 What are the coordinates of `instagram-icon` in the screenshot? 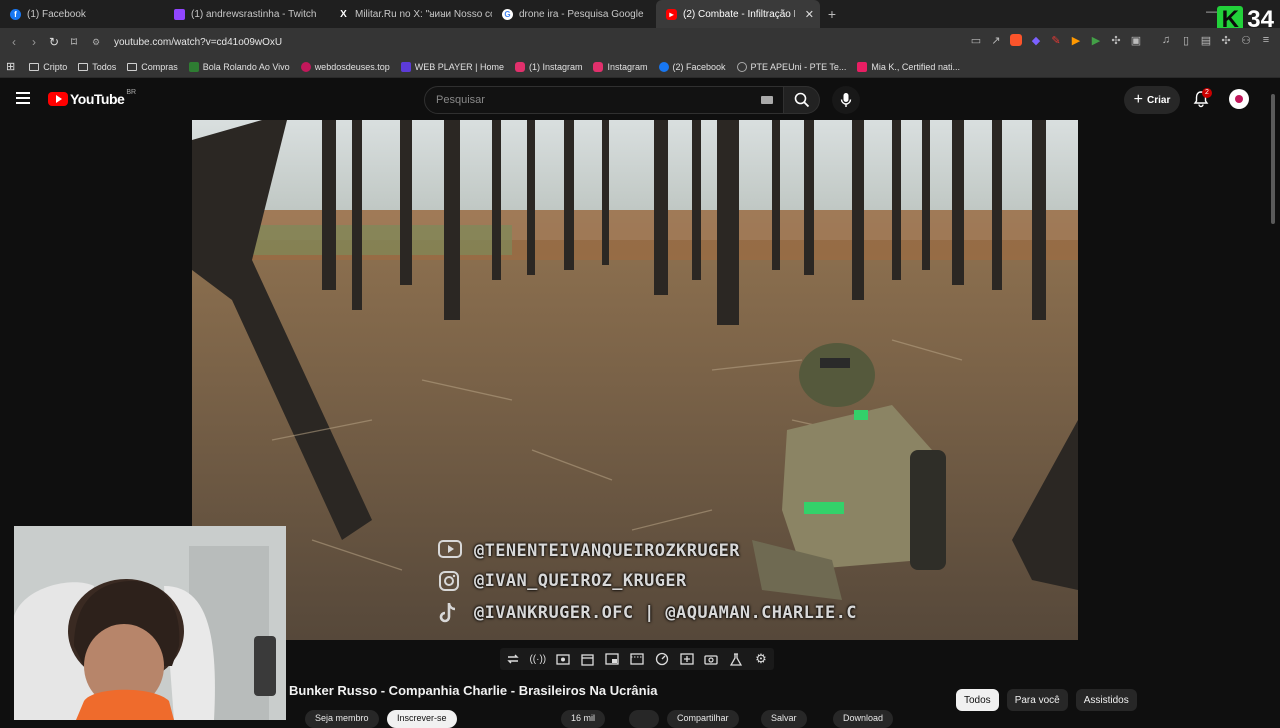 It's located at (450, 581).